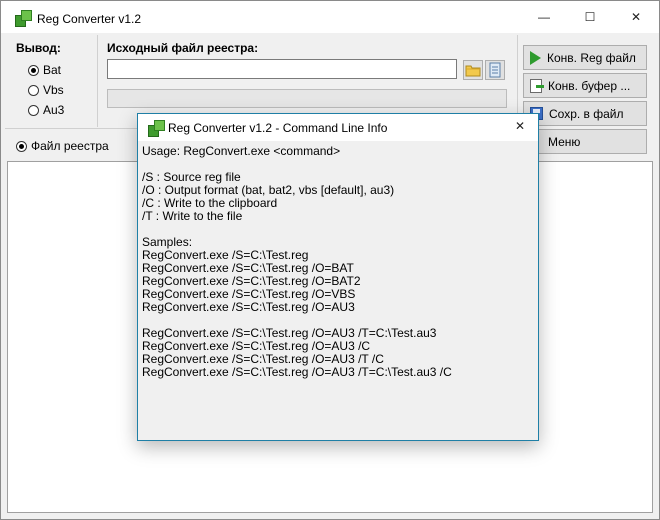 Image resolution: width=660 pixels, height=520 pixels. I want to click on output-option-label: Vbs, so click(53, 90).